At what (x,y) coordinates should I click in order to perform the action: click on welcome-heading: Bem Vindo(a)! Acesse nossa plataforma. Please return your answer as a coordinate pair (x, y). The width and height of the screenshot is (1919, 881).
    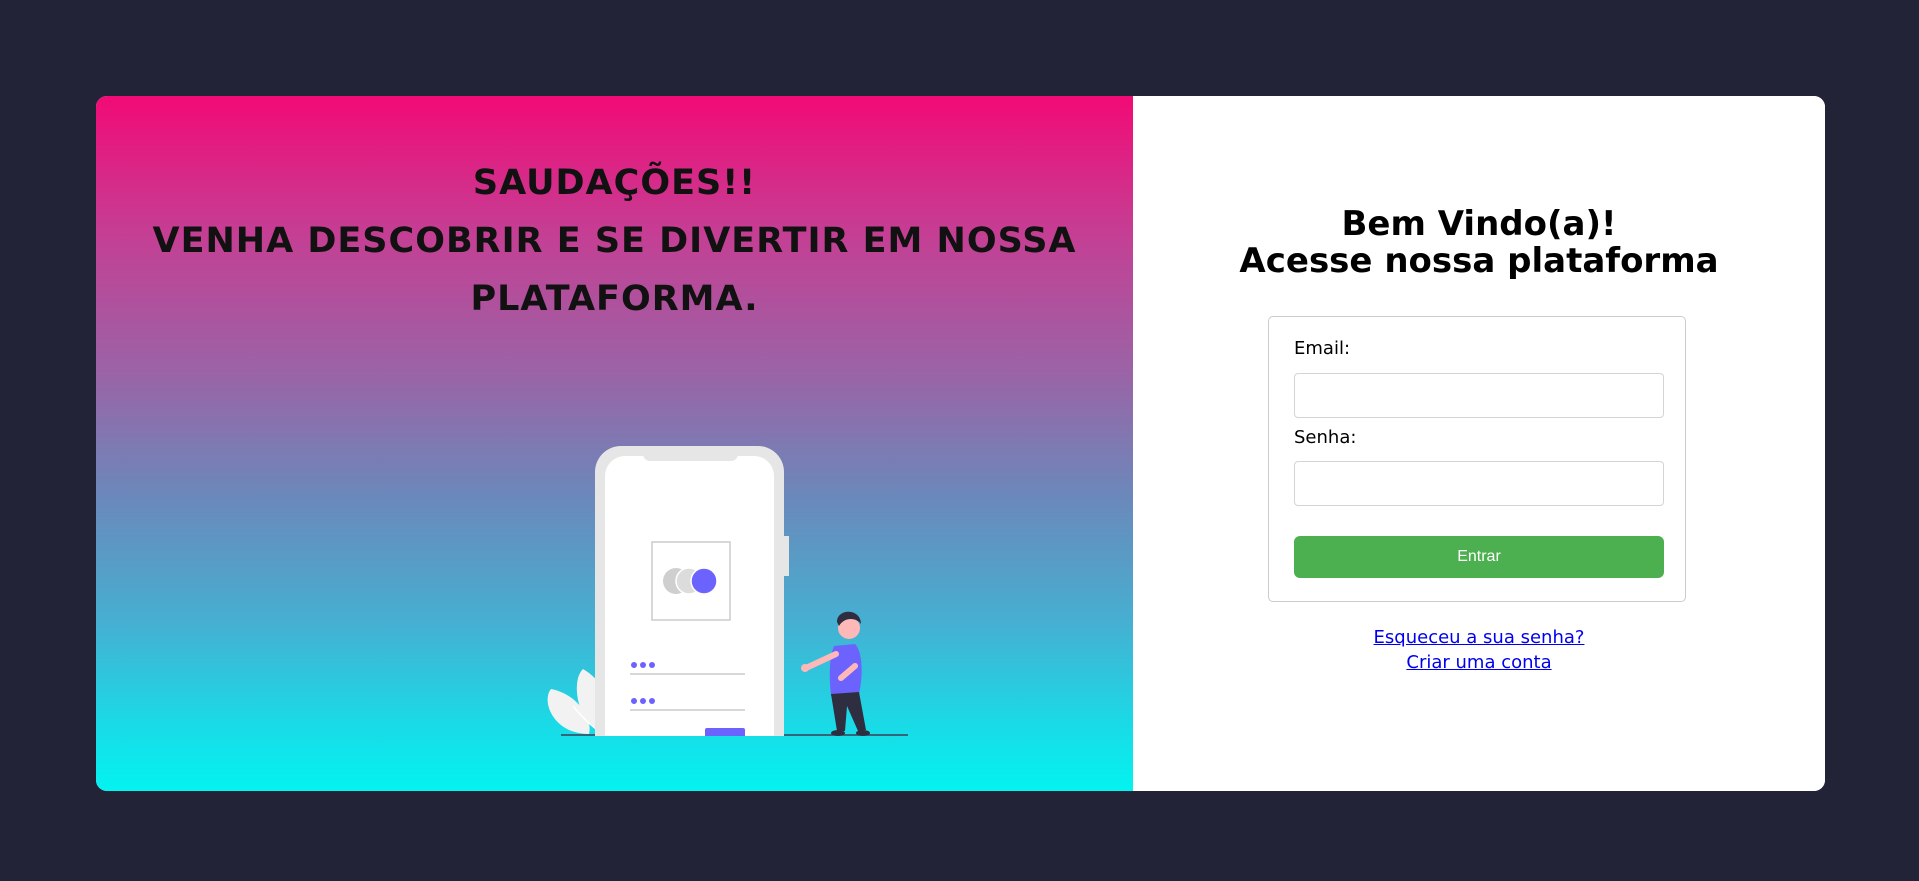
    Looking at the image, I should click on (1479, 243).